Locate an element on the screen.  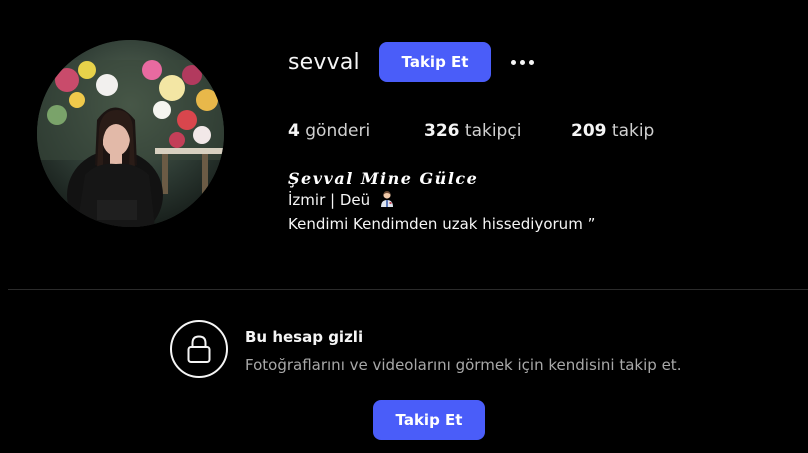
followers-stat: 326 takipçi is located at coordinates (472, 131).